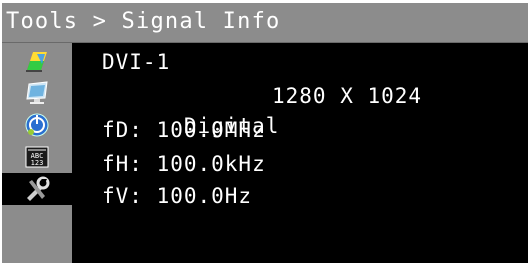 The image size is (529, 265). Describe the element at coordinates (177, 196) in the screenshot. I see `vertical-frequency: fV: 100.0Hz` at that location.